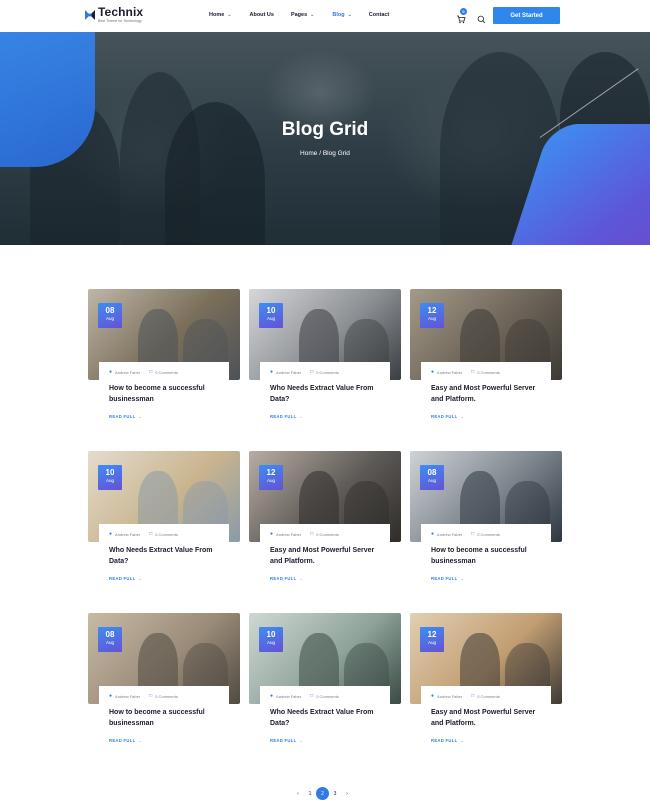 This screenshot has width=650, height=800. Describe the element at coordinates (432, 634) in the screenshot. I see `date-day: 12` at that location.